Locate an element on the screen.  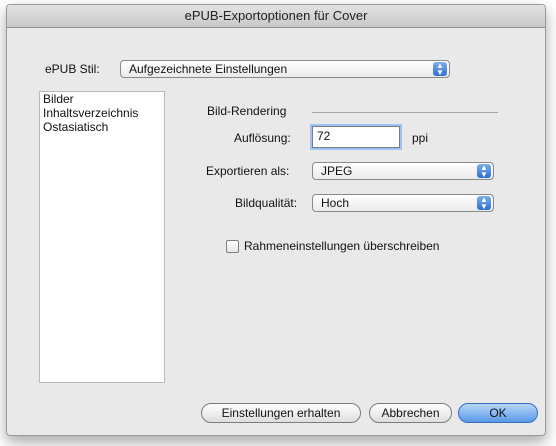
epub-style-label: ePUB Stil: is located at coordinates (72, 69).